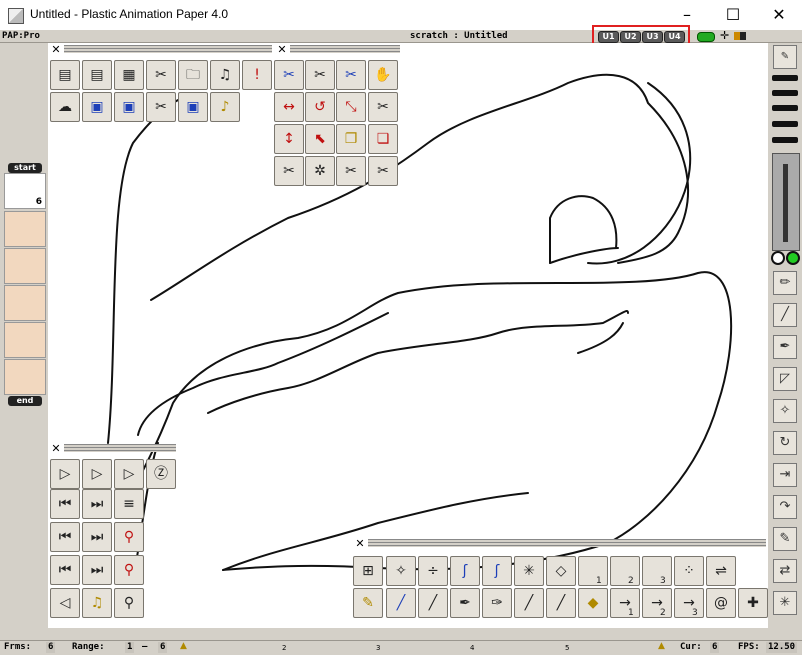 This screenshot has height=655, width=802. Describe the element at coordinates (25, 168) in the screenshot. I see `start-marker: start` at that location.